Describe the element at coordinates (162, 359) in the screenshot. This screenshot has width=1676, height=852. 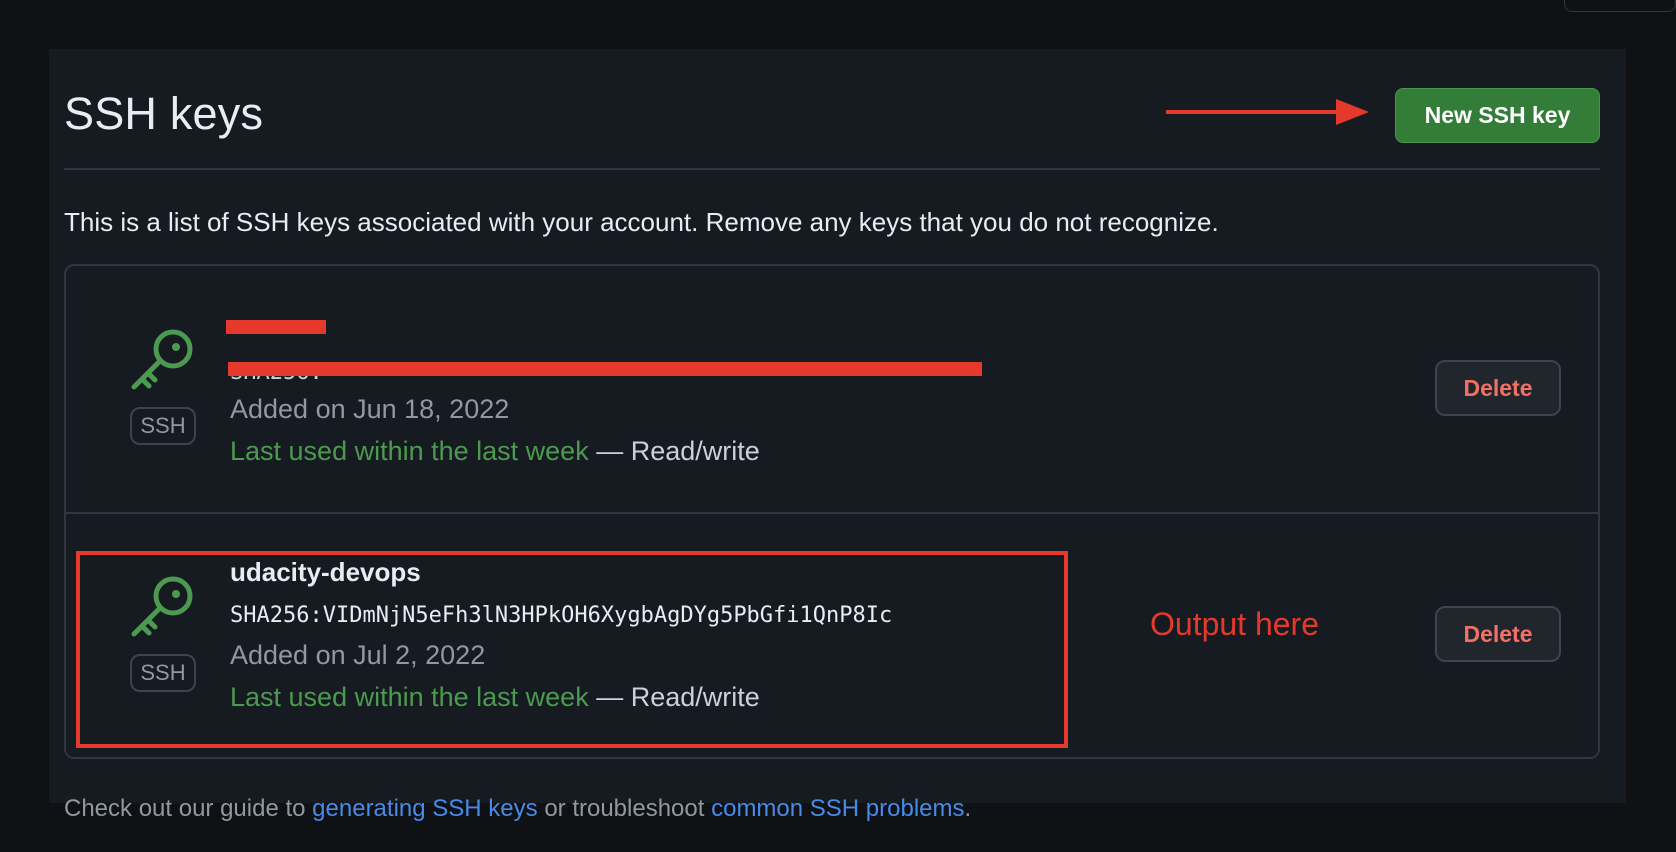
I see `key-icon` at that location.